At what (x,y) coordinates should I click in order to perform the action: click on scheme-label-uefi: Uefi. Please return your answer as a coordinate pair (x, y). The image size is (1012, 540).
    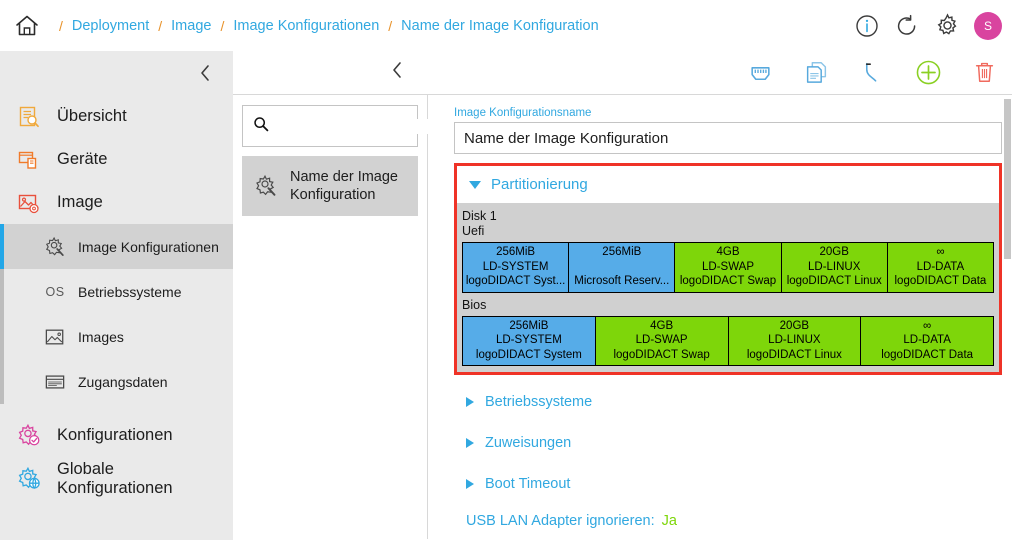
    Looking at the image, I should click on (473, 231).